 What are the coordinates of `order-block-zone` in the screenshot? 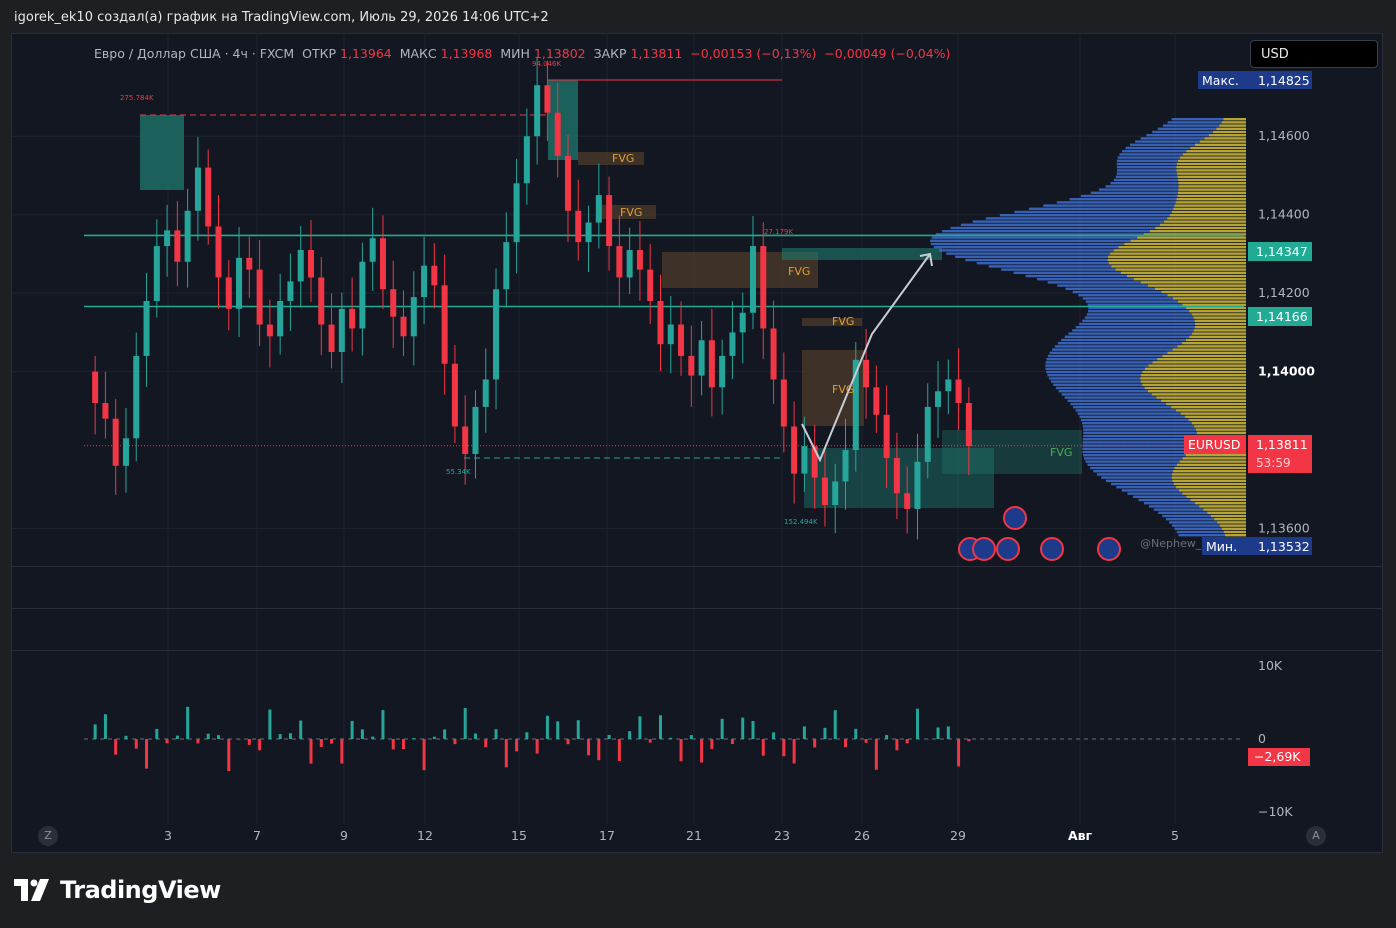 It's located at (162, 152).